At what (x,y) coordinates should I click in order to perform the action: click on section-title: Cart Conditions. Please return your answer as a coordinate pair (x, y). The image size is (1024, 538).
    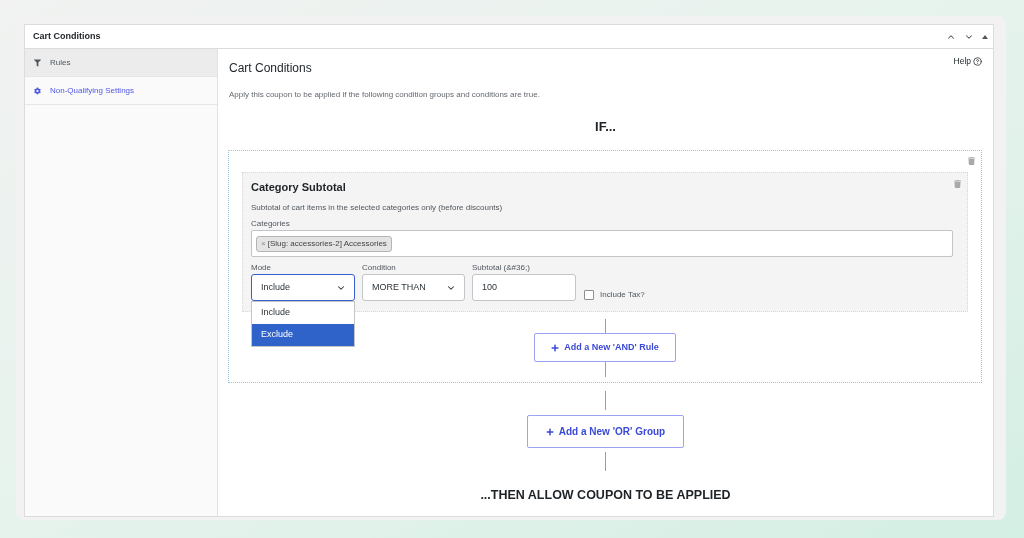
    Looking at the image, I should click on (270, 68).